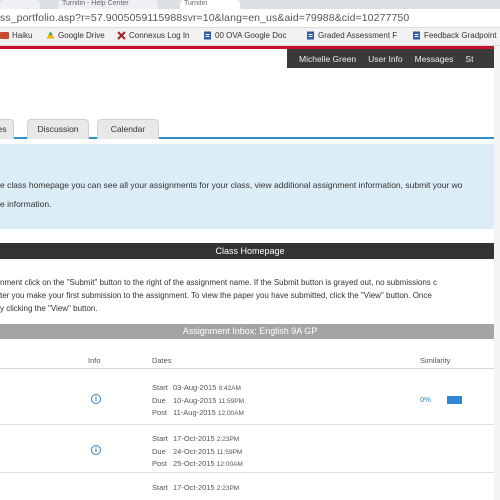  What do you see at coordinates (250, 251) in the screenshot?
I see `class-homepage-header: Class Homepage` at bounding box center [250, 251].